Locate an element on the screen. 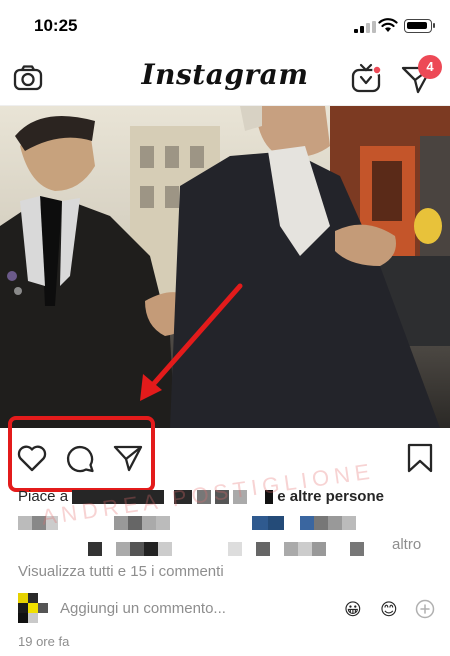 This screenshot has height=656, width=450. wifi-icon is located at coordinates (388, 25).